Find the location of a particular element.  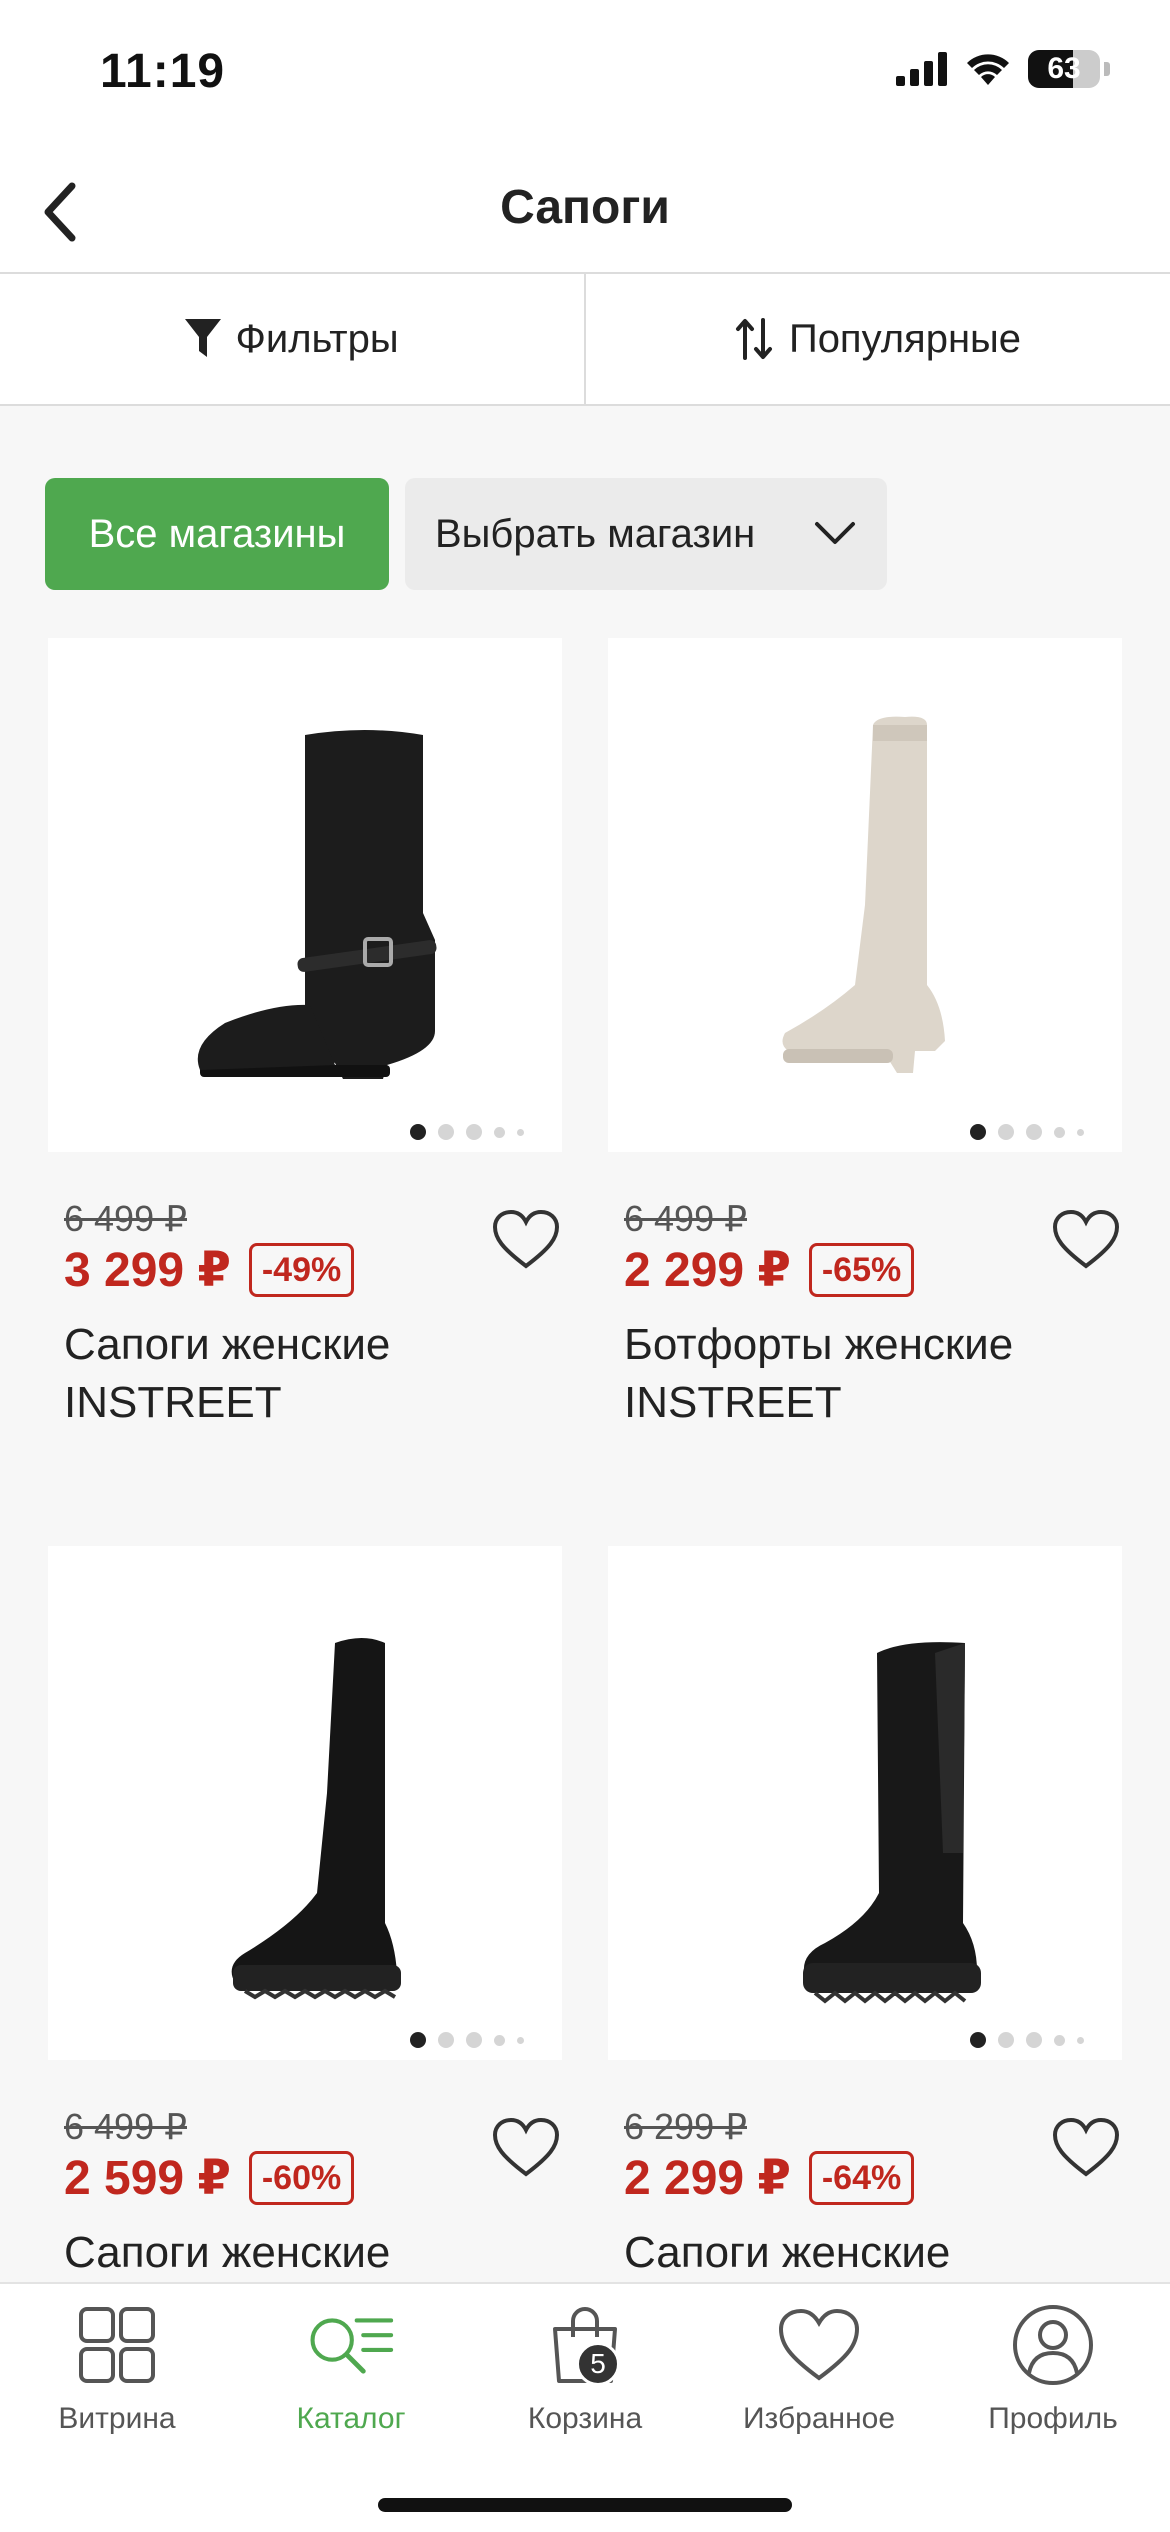

discount-badge: -65% is located at coordinates (861, 1270).